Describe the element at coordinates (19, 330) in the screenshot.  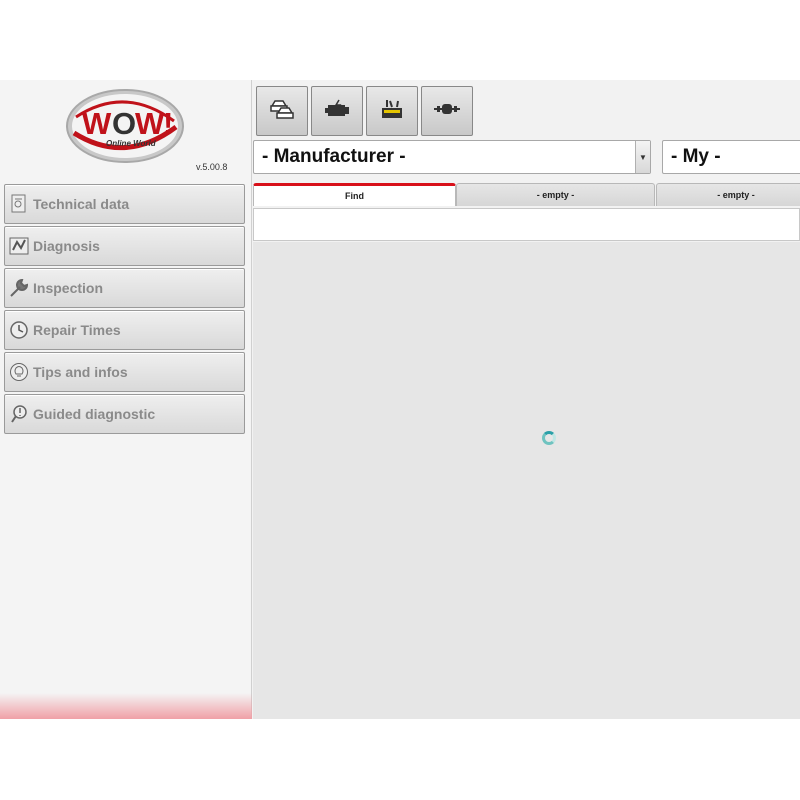
I see `clock-icon` at that location.